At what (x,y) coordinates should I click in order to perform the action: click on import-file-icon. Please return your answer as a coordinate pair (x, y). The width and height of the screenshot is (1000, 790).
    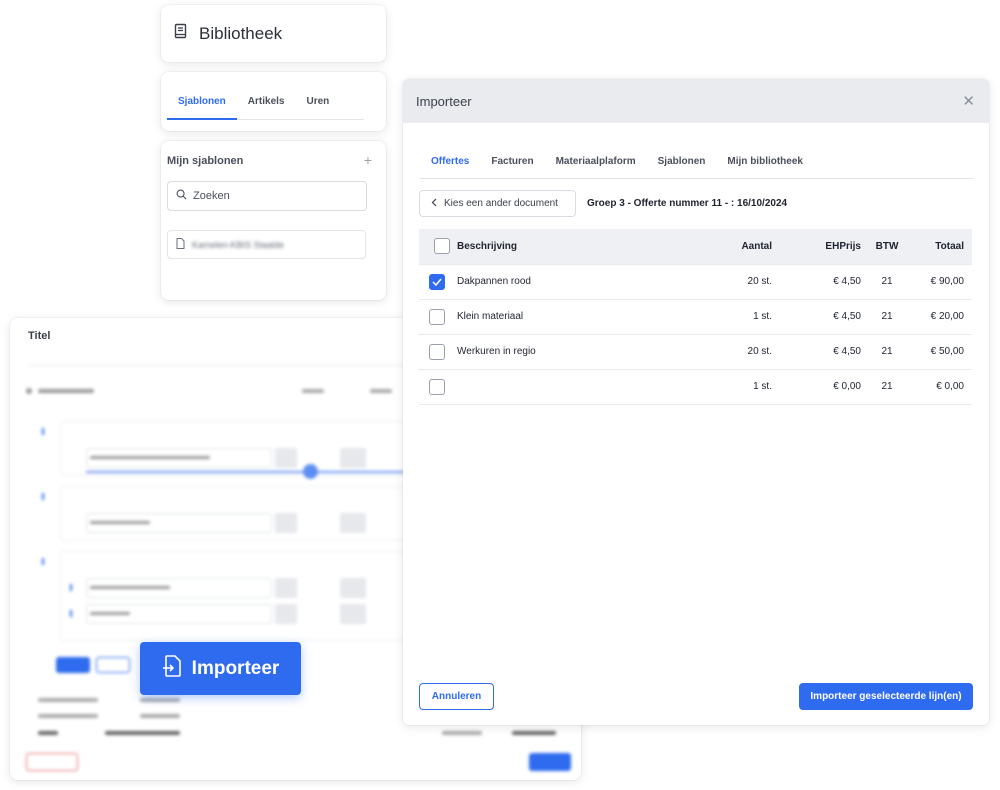
    Looking at the image, I should click on (172, 668).